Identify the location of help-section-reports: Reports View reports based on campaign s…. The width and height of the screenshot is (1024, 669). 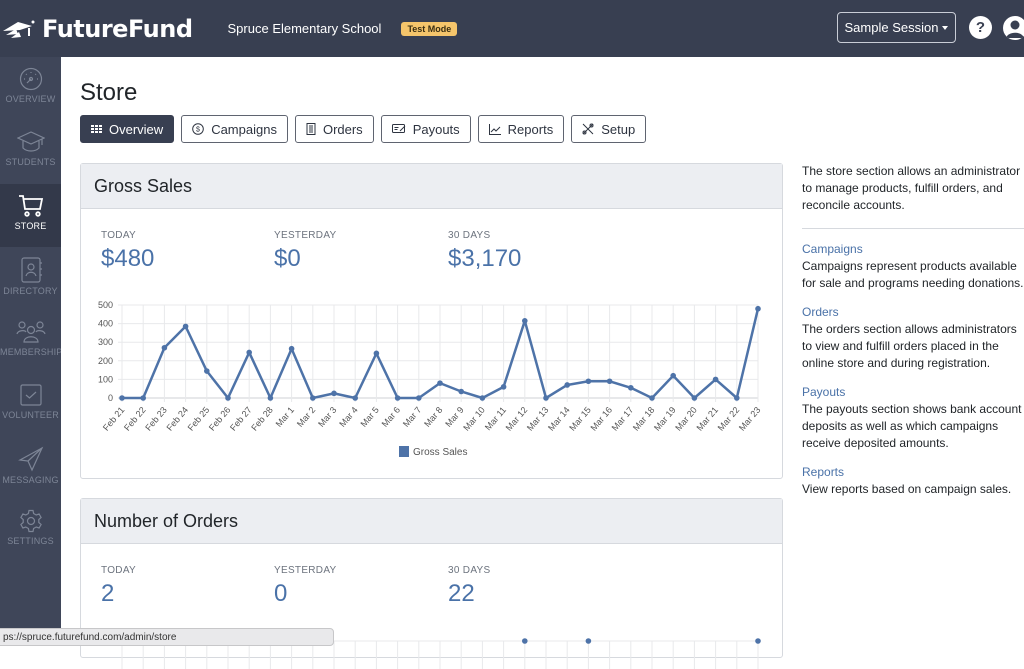
(913, 481).